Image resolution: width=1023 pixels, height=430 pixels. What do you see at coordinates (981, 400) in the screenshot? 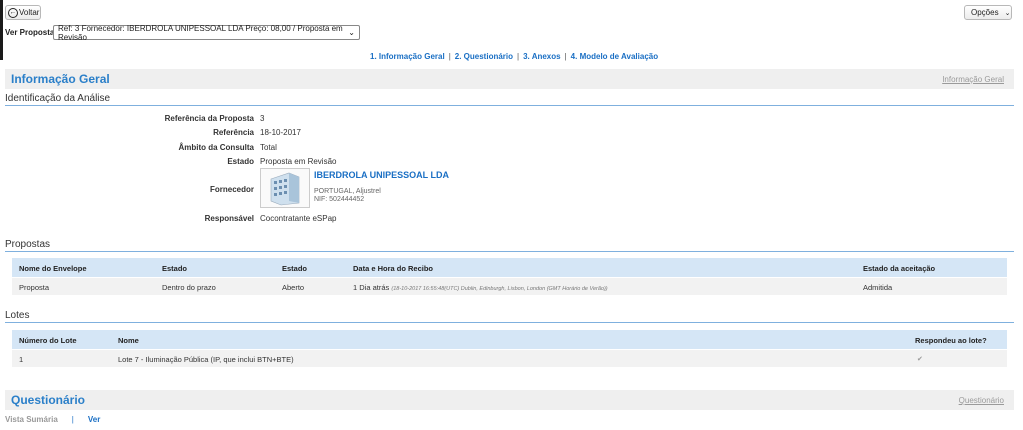
I see `questionnaire-section-link: Questionário` at bounding box center [981, 400].